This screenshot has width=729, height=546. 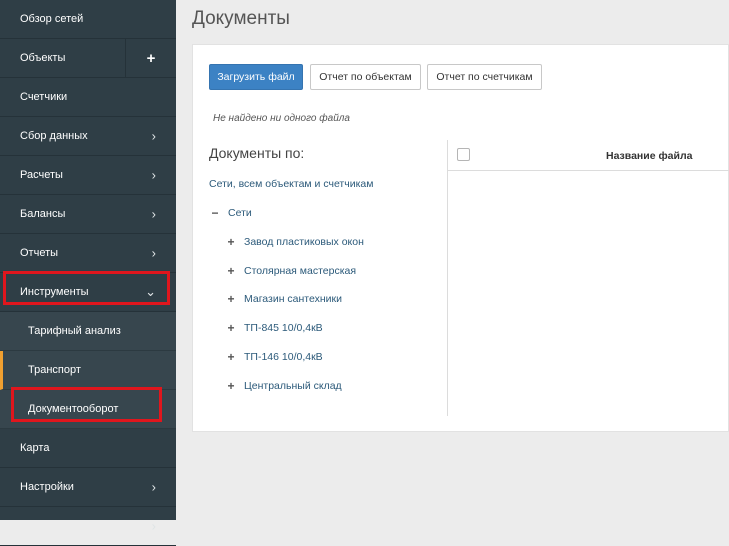 I want to click on sidebar-item-data-collection: Сбор данных ›, so click(x=88, y=136).